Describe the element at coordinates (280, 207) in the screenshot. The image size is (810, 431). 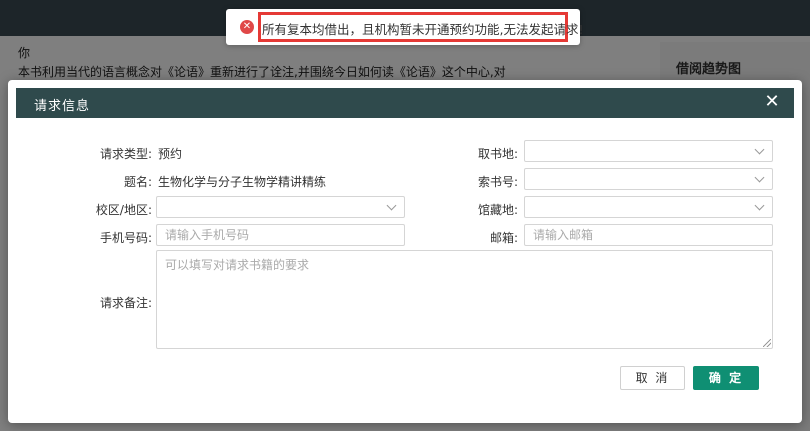
I see `campus-select` at that location.